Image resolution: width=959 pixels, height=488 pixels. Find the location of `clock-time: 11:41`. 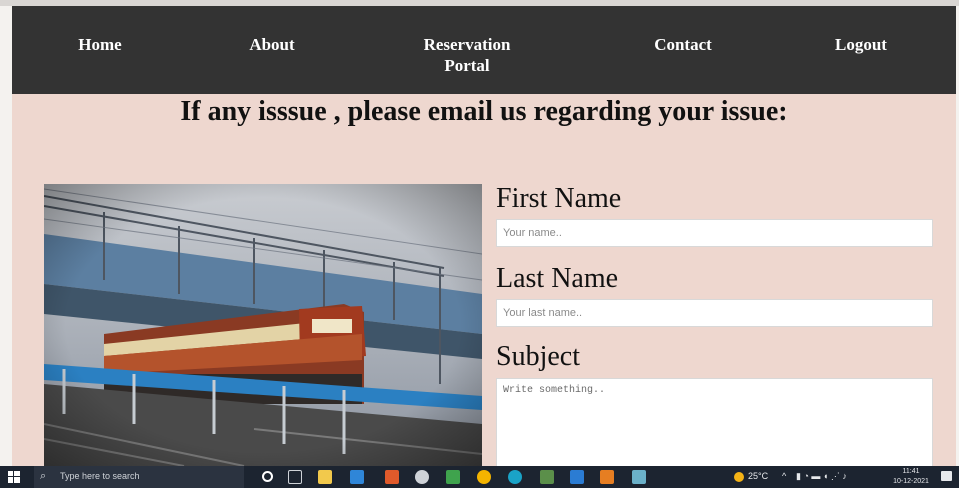

clock-time: 11:41 is located at coordinates (911, 471).